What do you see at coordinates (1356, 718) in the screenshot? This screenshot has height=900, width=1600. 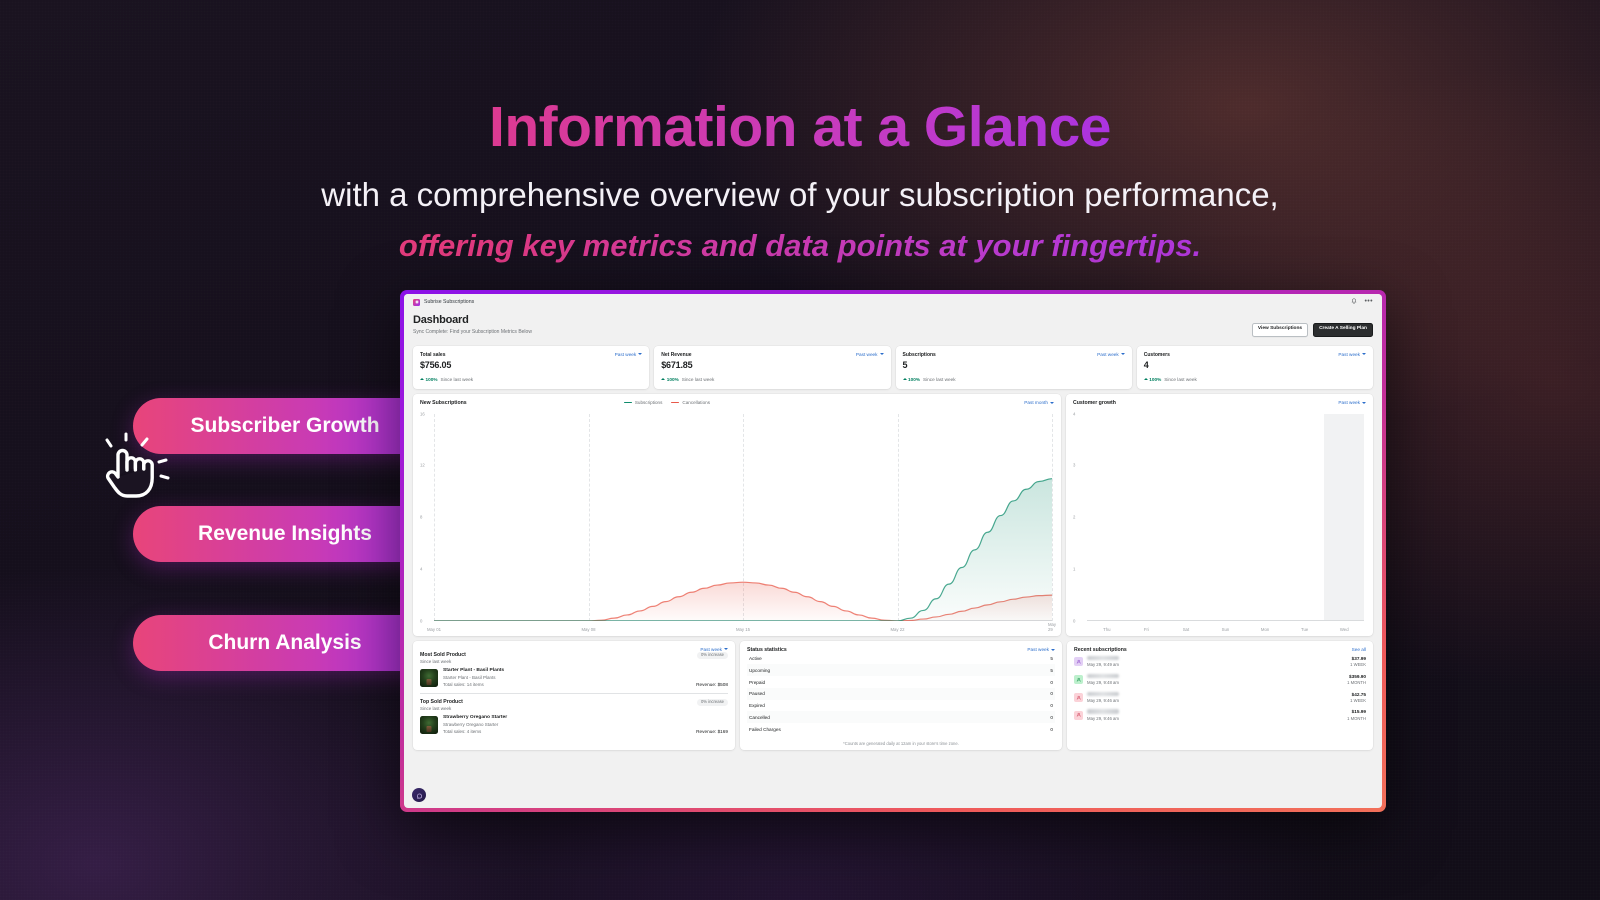 I see `subscription-interval: 1 MONTH` at bounding box center [1356, 718].